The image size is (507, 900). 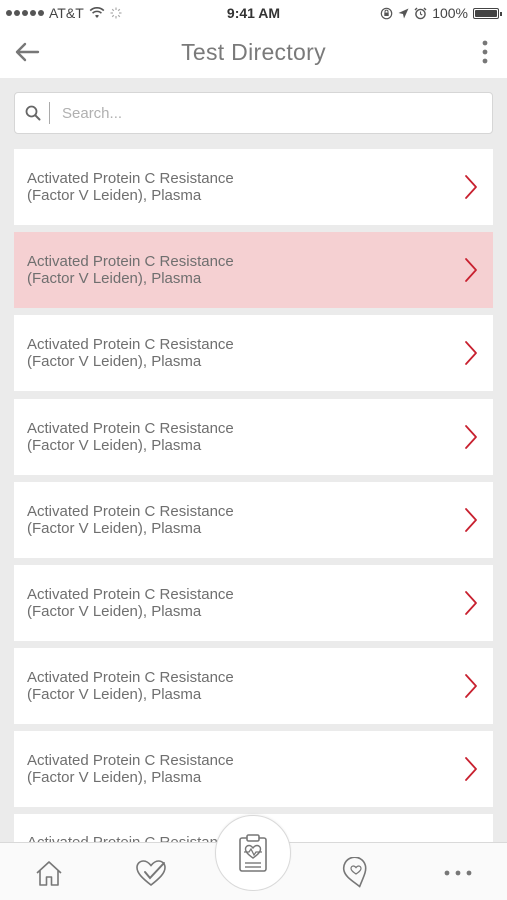 I want to click on navigation-bar: Test Directory, so click(x=253, y=52).